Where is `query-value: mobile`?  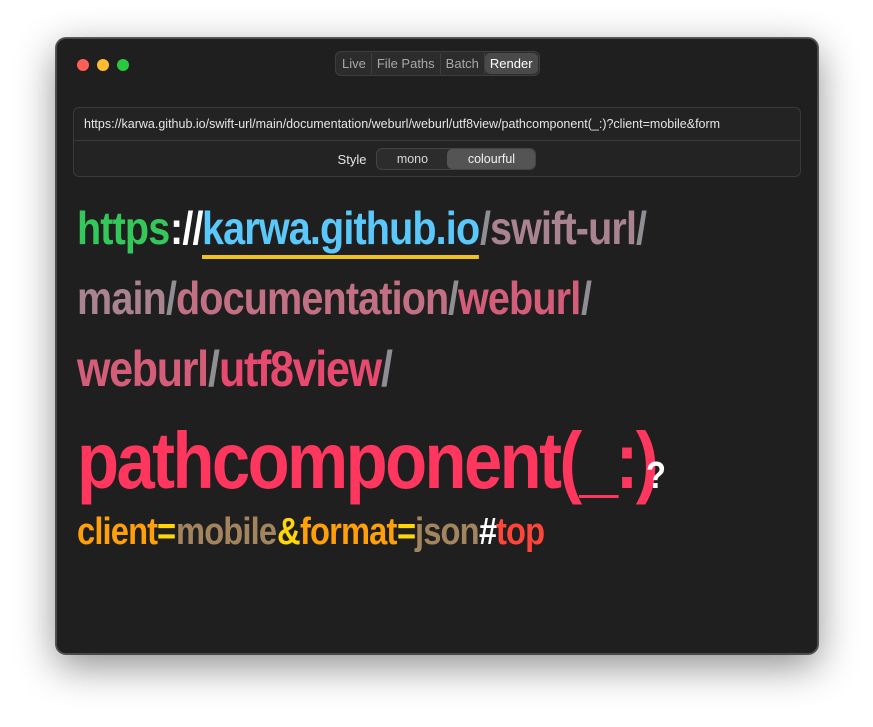
query-value: mobile is located at coordinates (226, 532).